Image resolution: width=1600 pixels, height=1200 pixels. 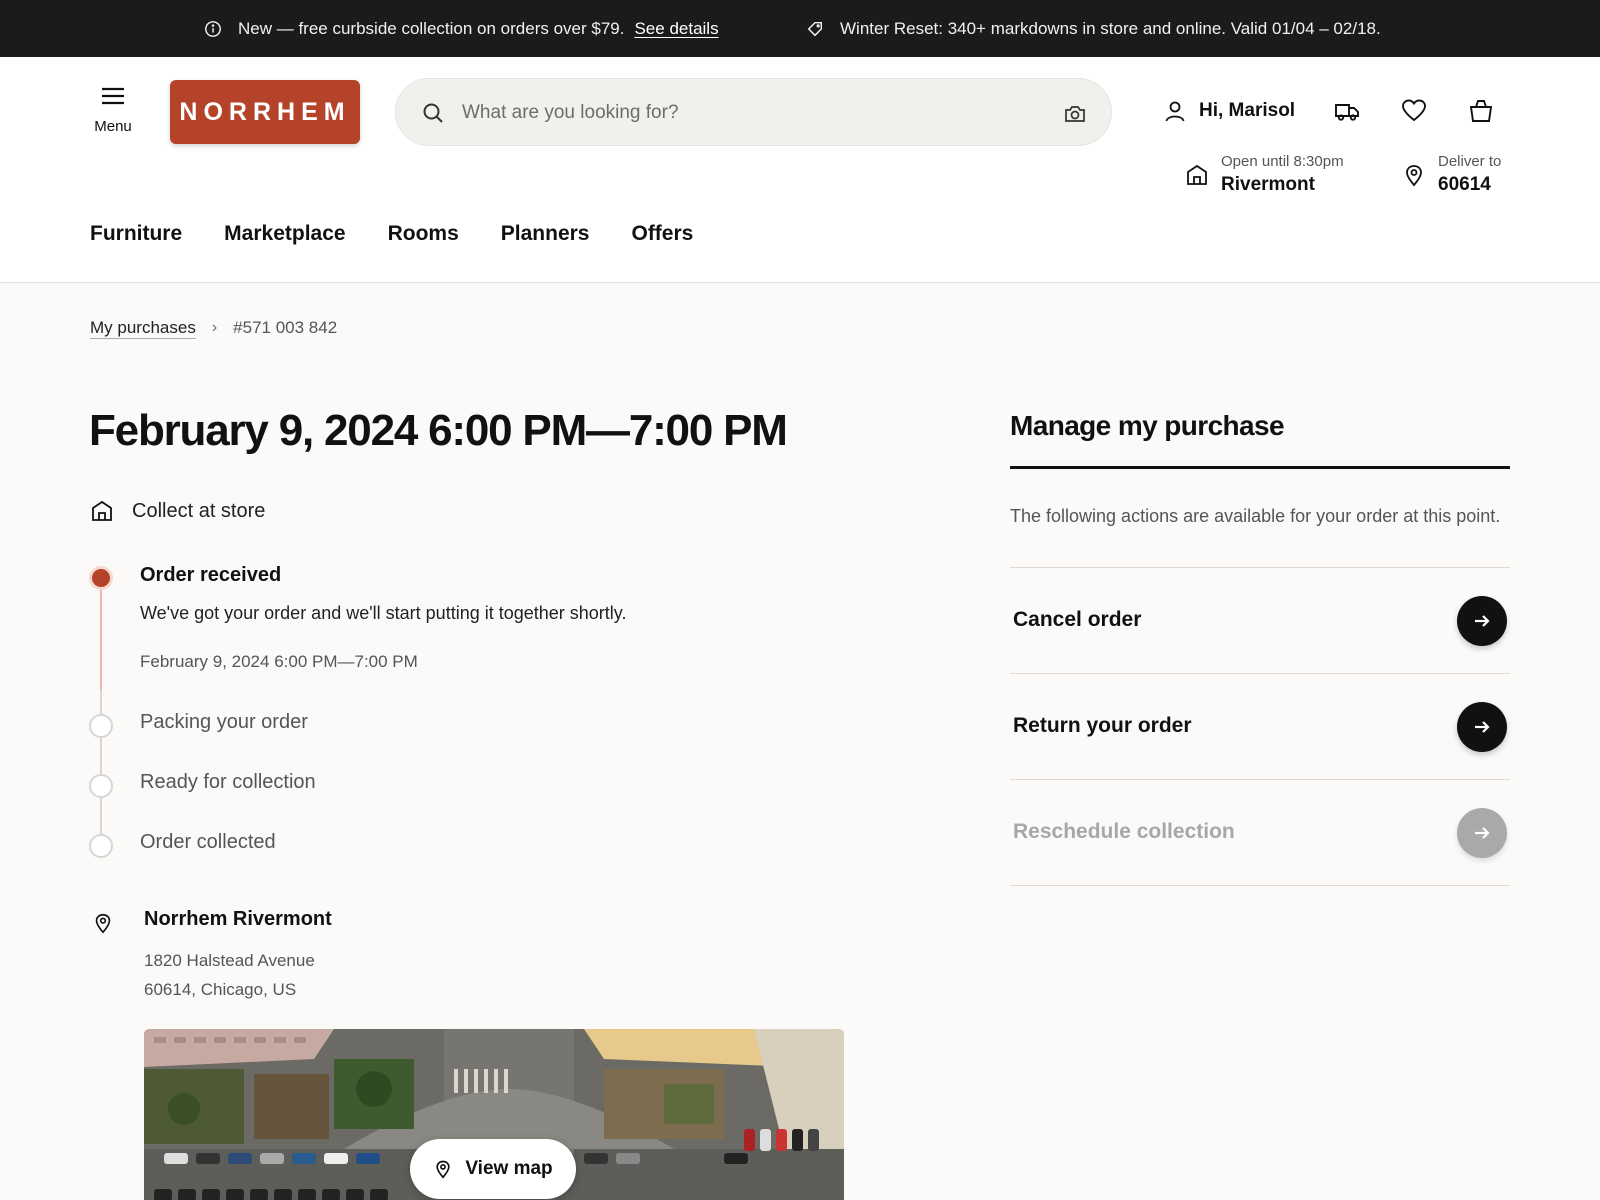 I want to click on cancel-order-label: Cancel order, so click(x=1077, y=619).